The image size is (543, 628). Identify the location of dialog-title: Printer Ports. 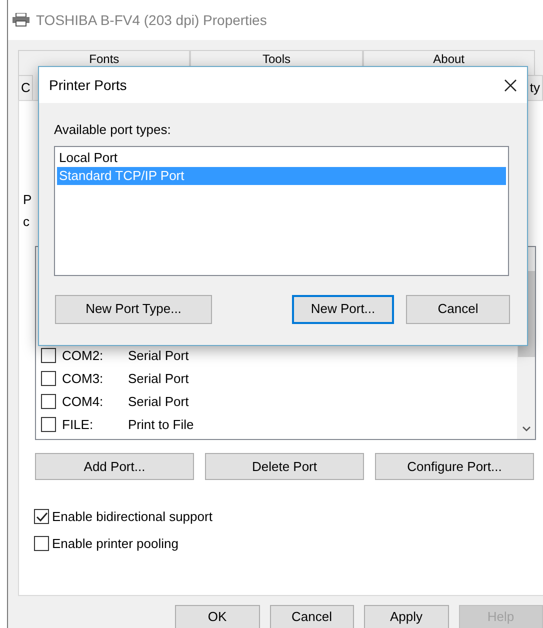
(88, 85).